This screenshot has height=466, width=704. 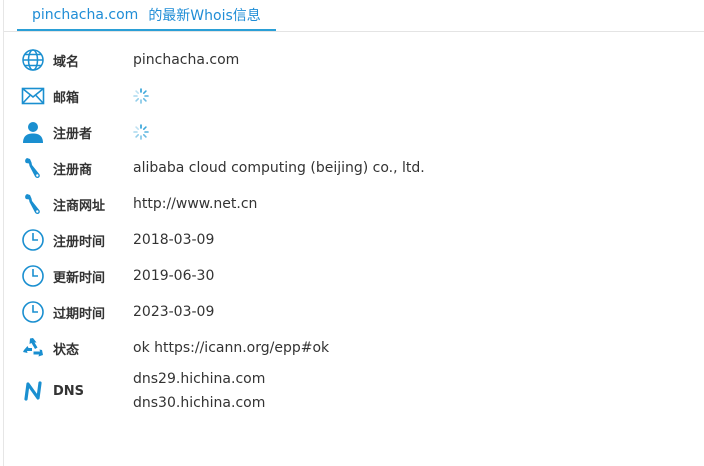 I want to click on recycle-icon, so click(x=33, y=348).